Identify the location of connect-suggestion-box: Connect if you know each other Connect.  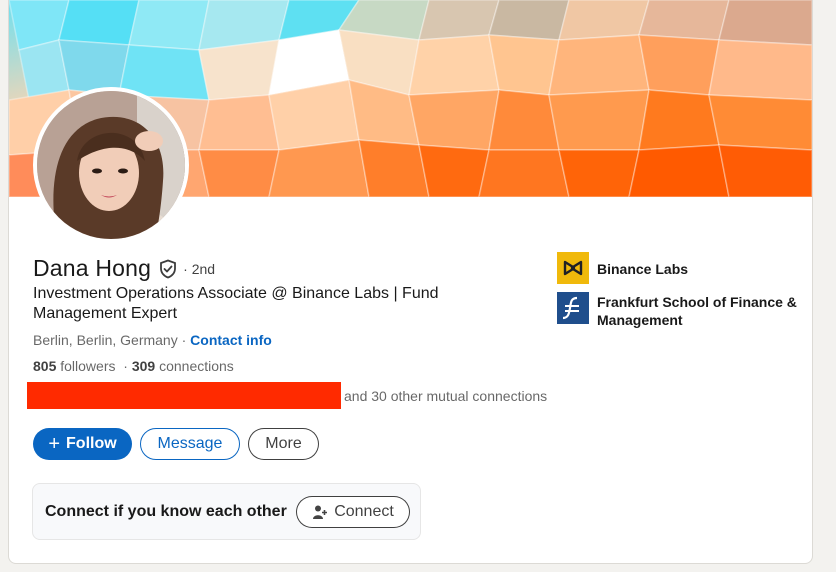
(226, 511).